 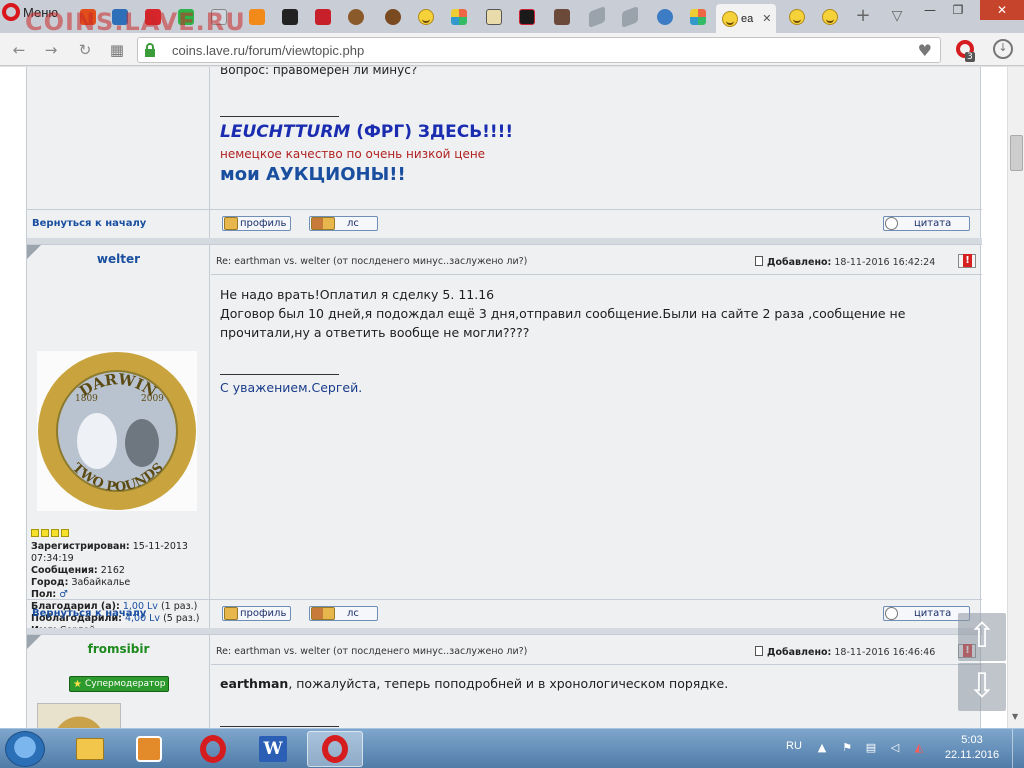 What do you see at coordinates (323, 613) in the screenshot?
I see `pm-icon` at bounding box center [323, 613].